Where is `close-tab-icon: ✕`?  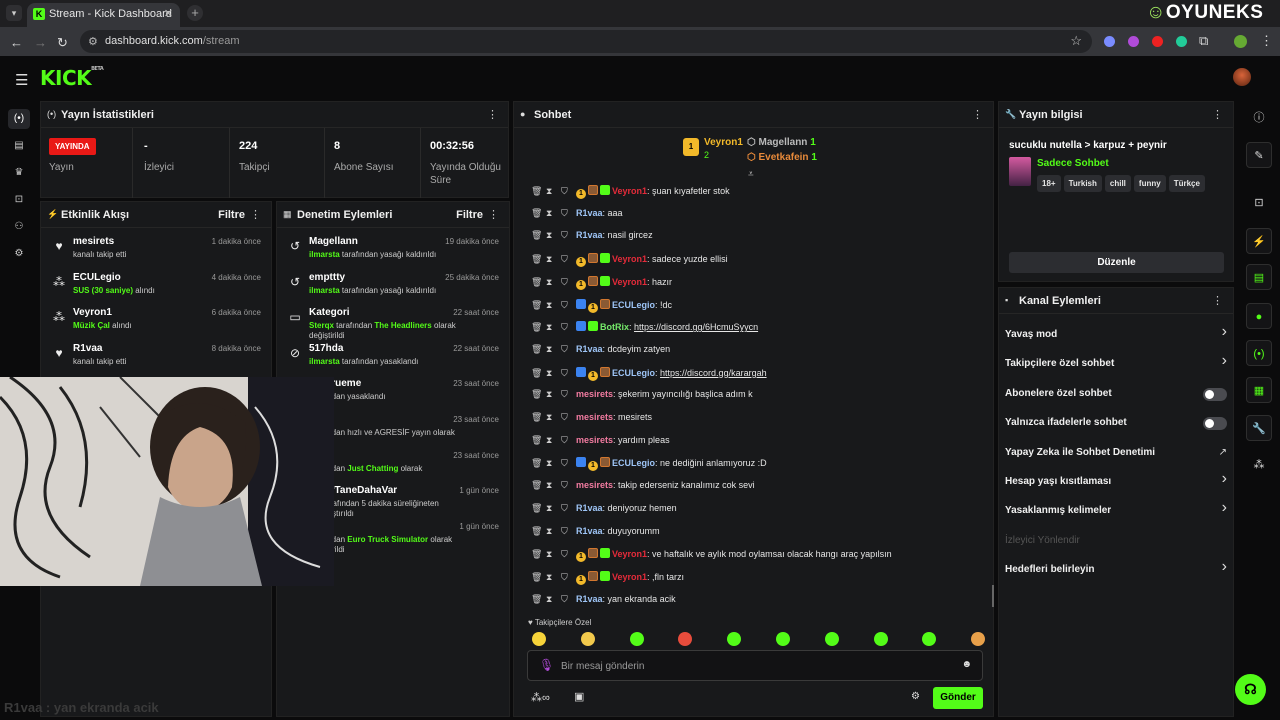 close-tab-icon: ✕ is located at coordinates (168, 13).